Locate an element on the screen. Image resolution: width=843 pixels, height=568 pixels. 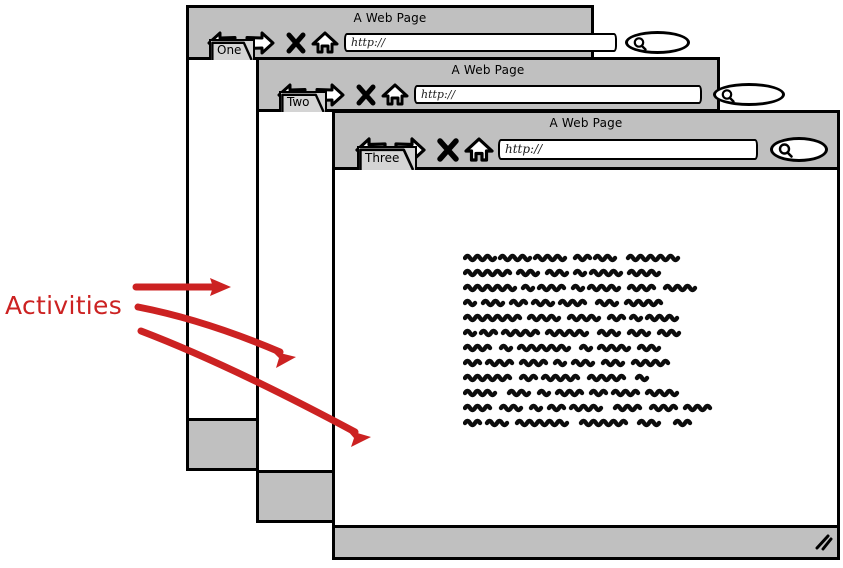
browser-tab-two: Two is located at coordinates (303, 101).